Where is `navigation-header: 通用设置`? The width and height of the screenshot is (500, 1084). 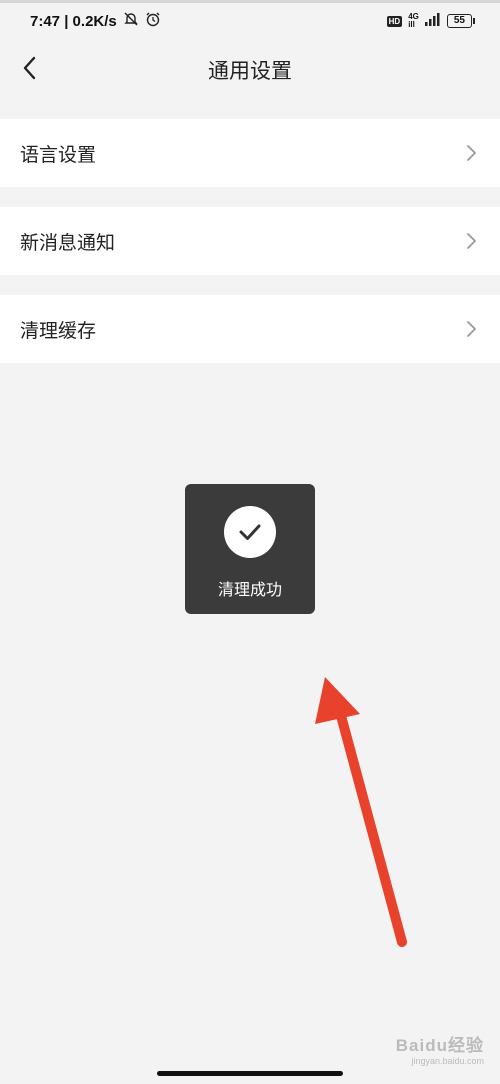
navigation-header: 通用设置 is located at coordinates (250, 70).